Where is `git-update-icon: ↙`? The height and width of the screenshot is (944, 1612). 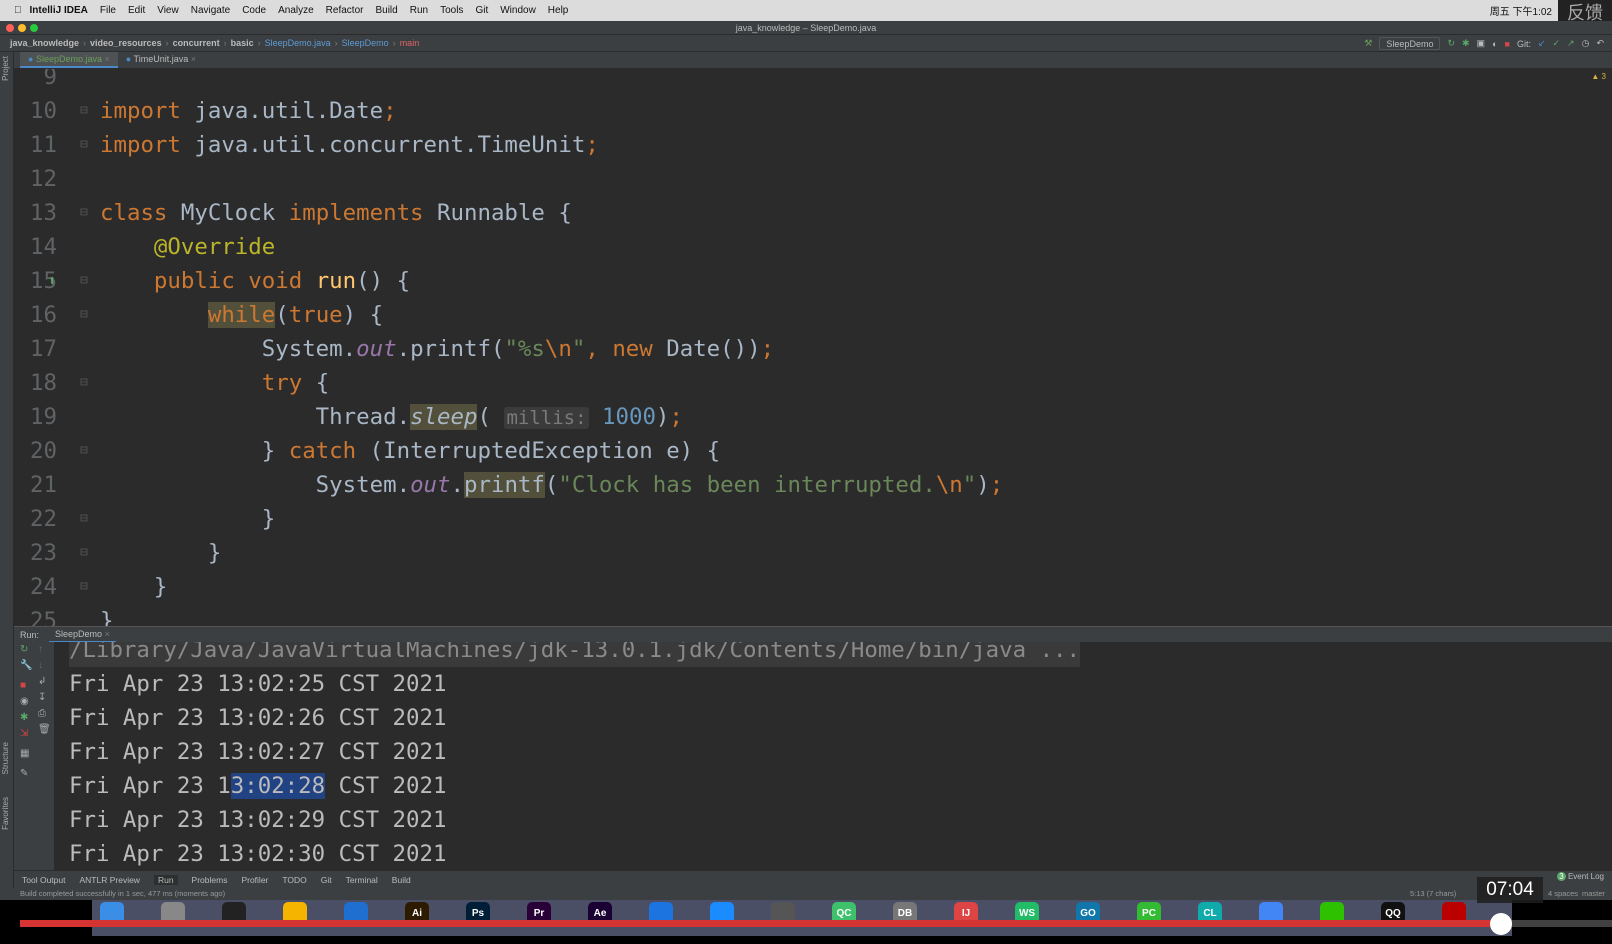
git-update-icon: ↙ is located at coordinates (1542, 43).